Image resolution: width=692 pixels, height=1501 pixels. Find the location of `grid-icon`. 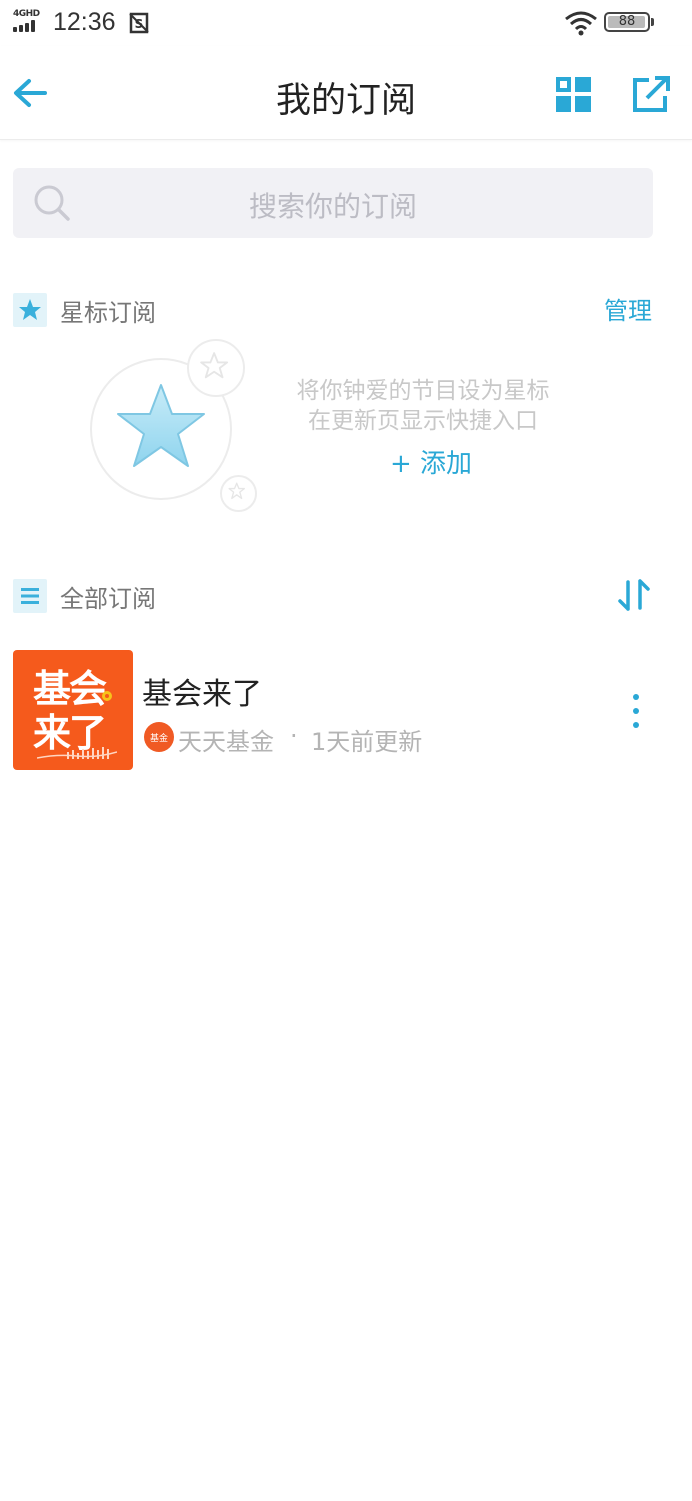

grid-icon is located at coordinates (573, 94).